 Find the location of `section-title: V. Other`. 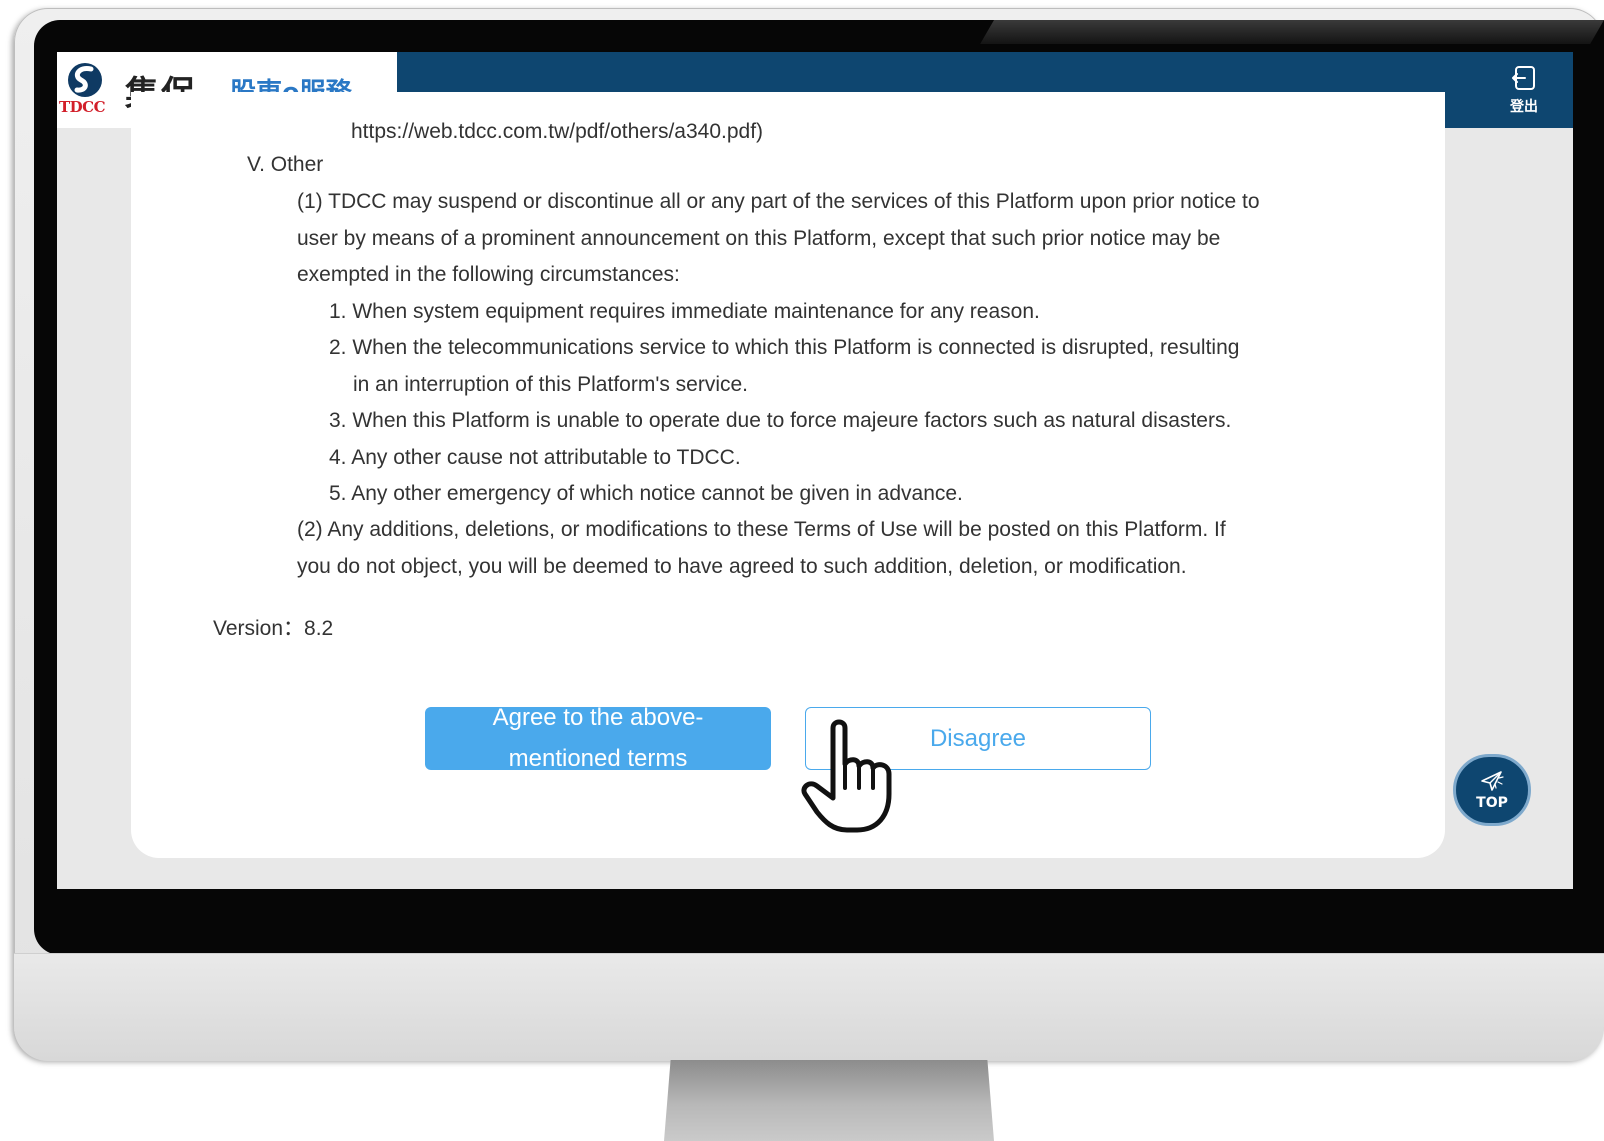

section-title: V. Other is located at coordinates (285, 164).